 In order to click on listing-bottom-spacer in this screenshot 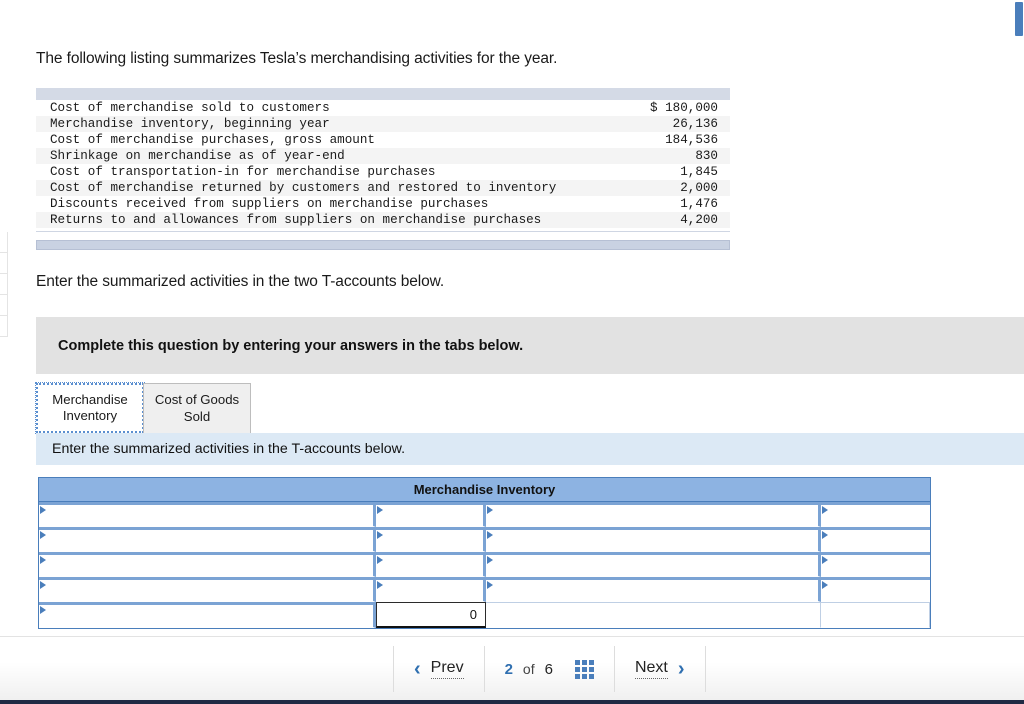, I will do `click(383, 235)`.